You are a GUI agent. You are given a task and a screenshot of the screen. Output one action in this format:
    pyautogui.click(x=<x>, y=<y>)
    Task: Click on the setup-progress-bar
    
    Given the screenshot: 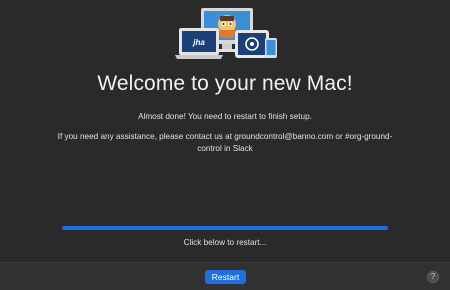 What is the action you would take?
    pyautogui.click(x=225, y=228)
    